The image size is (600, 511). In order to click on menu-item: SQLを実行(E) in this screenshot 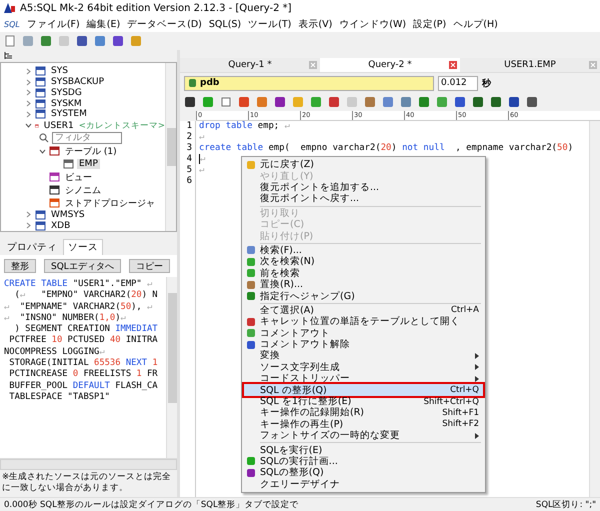, I will do `click(363, 450)`.